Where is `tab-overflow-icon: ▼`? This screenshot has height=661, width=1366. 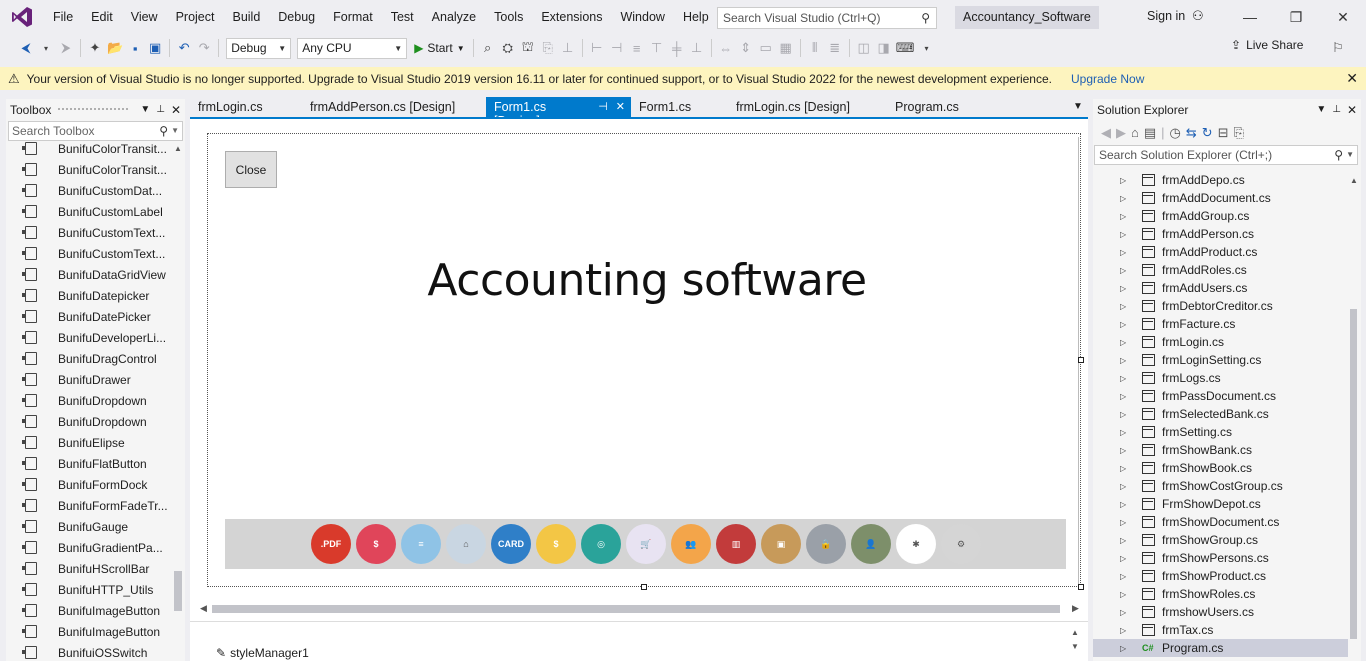
tab-overflow-icon: ▼ is located at coordinates (1078, 106).